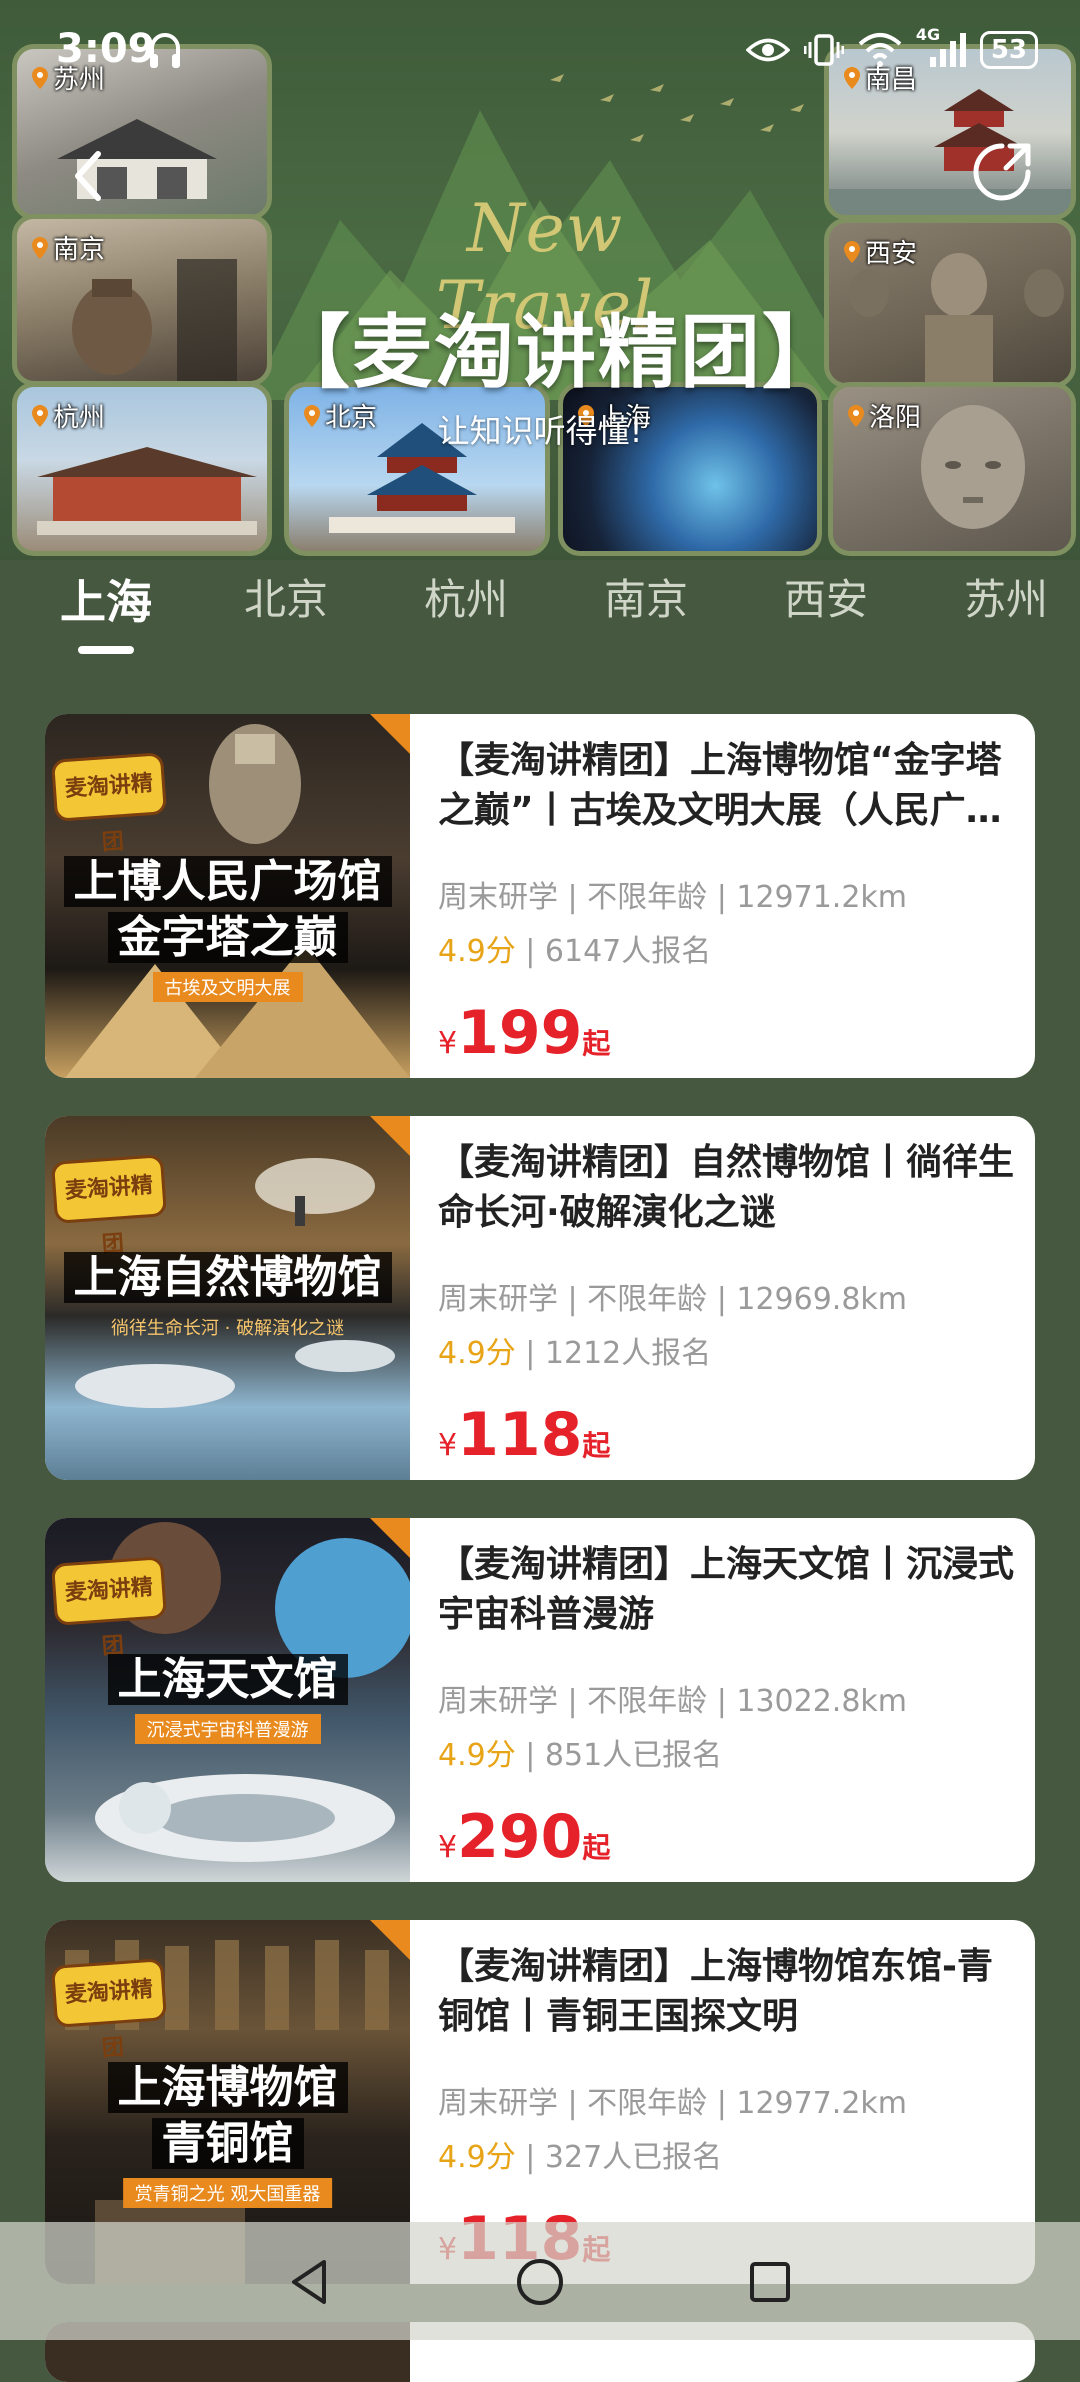 The image size is (1080, 2382). What do you see at coordinates (884, 415) in the screenshot?
I see `city-tile-label: 洛阳` at bounding box center [884, 415].